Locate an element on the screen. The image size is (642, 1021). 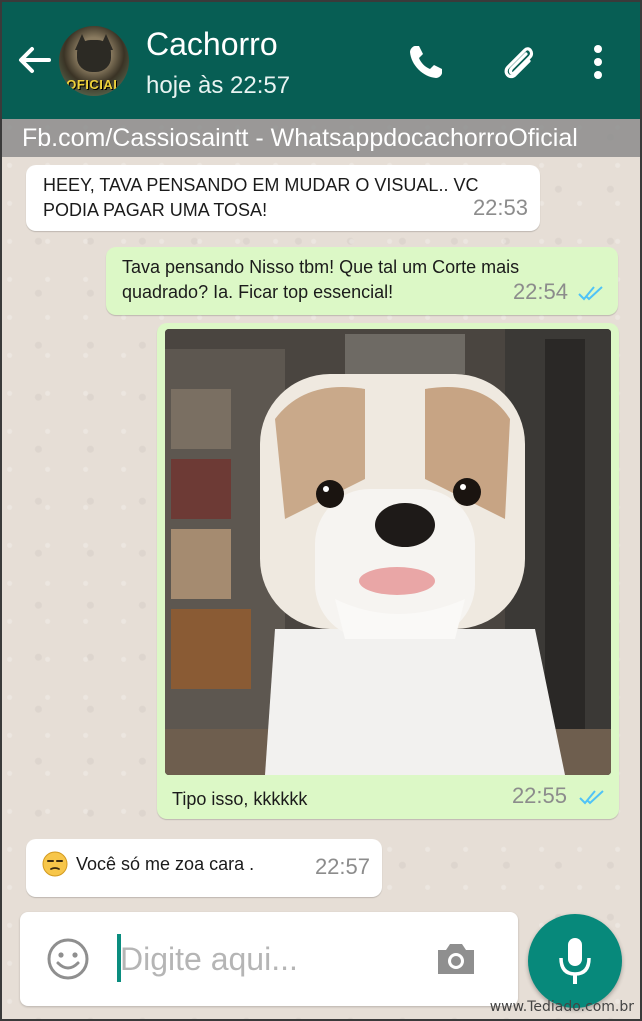
mic-icon is located at coordinates (575, 961).